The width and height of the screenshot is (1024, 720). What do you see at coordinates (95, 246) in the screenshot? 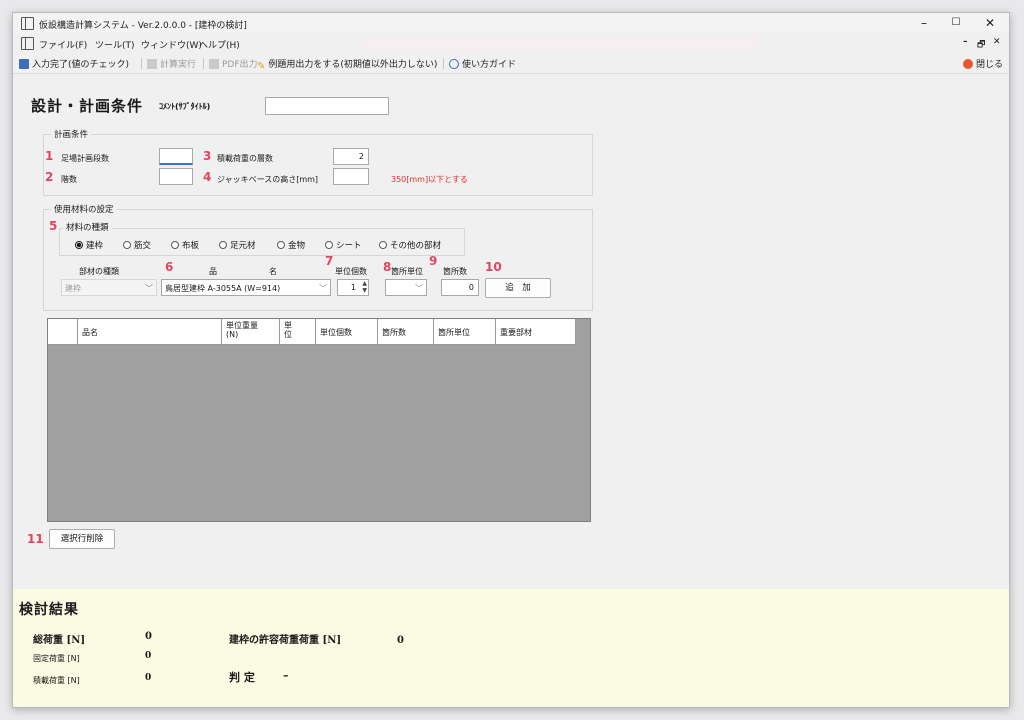
I see `radio-label: 建枠` at bounding box center [95, 246].